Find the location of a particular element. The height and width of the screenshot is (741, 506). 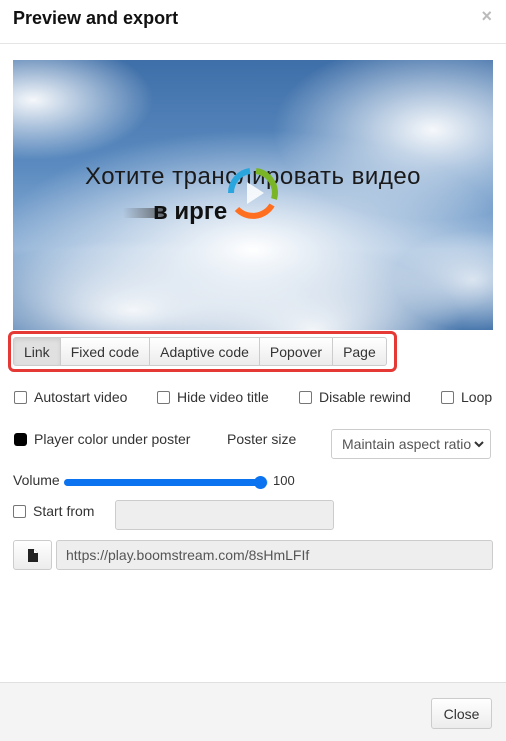

disable-rewind-checkbox is located at coordinates (305, 397).